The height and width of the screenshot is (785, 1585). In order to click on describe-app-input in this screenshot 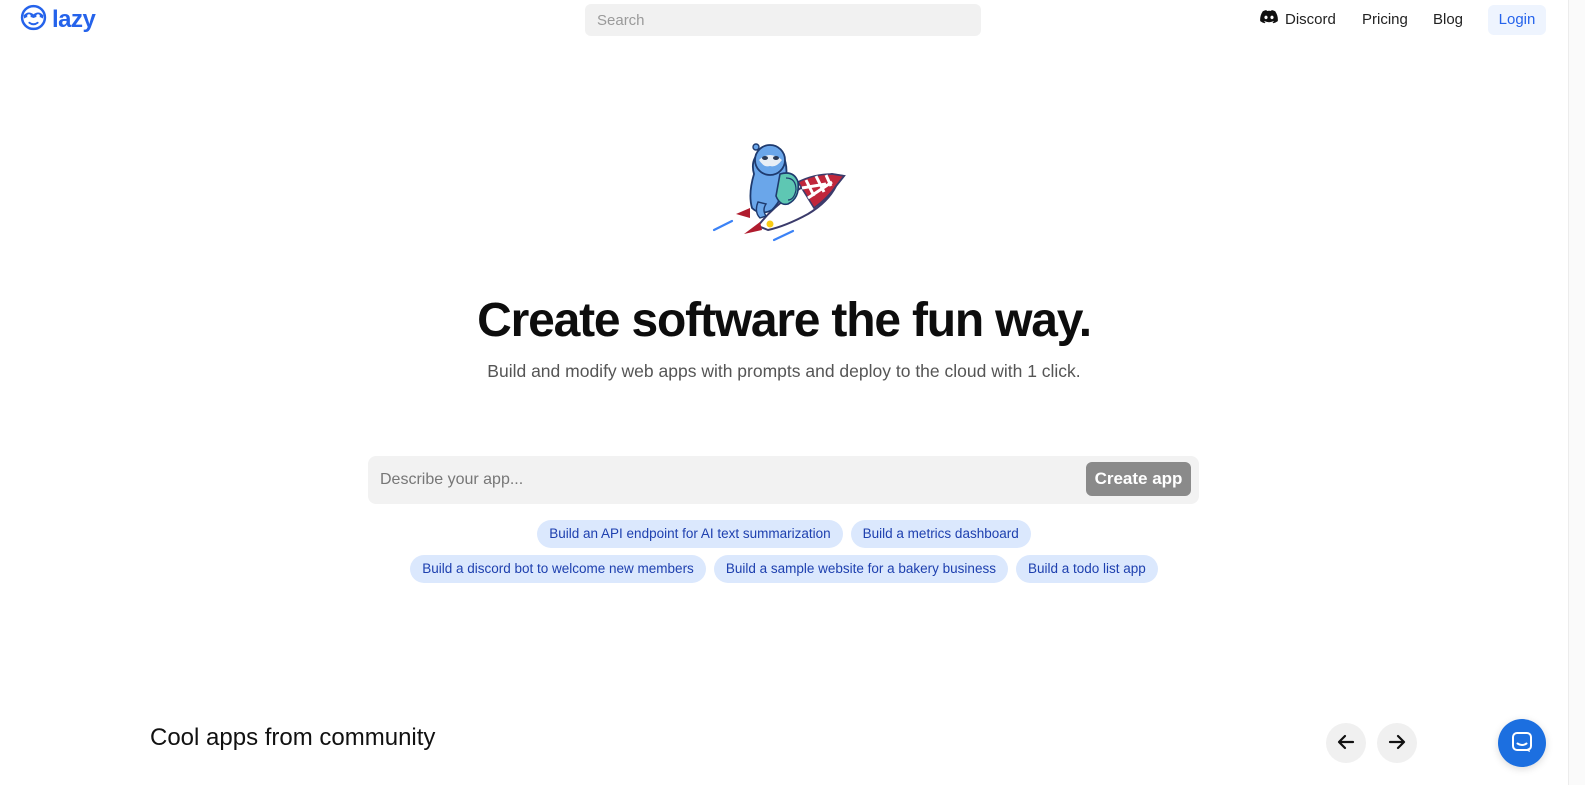, I will do `click(718, 480)`.